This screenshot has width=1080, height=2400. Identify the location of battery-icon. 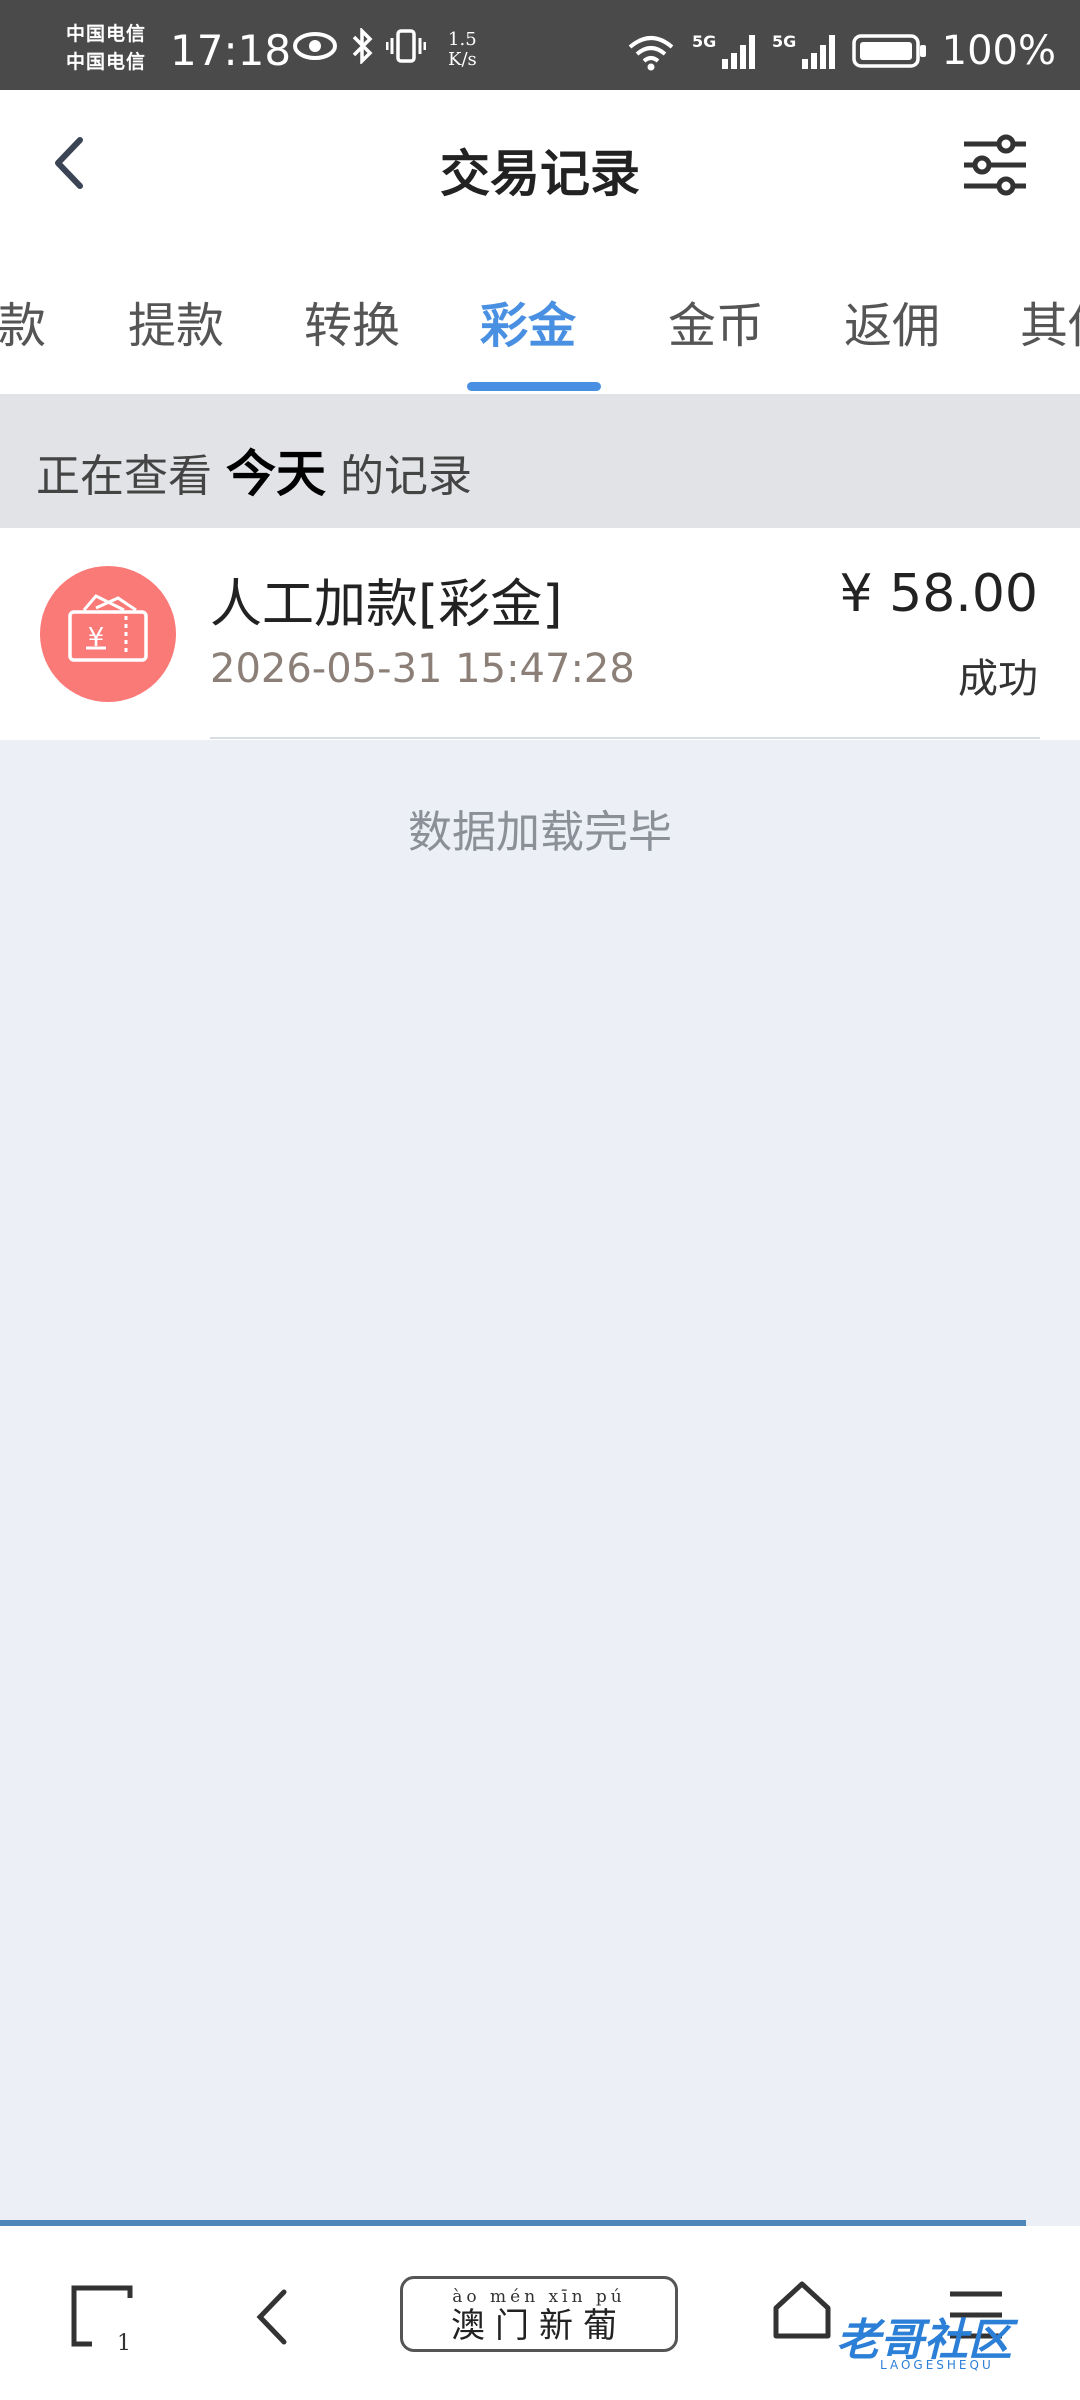
(888, 51).